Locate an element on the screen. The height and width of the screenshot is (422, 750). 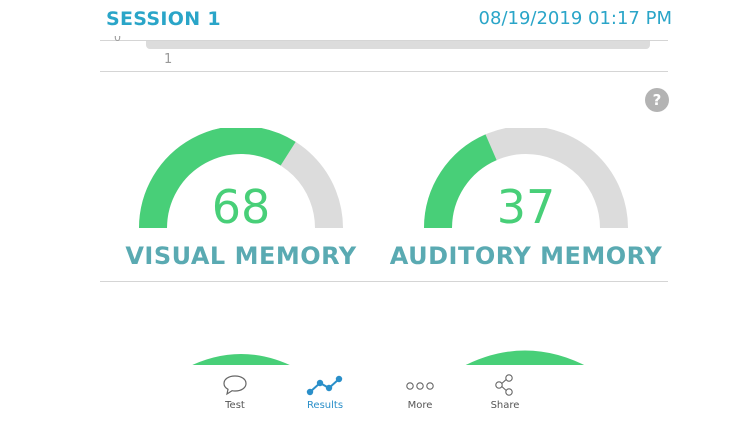
auditory-memory-gauge: 37 AUDITORY MEMORY is located at coordinates (526, 203).